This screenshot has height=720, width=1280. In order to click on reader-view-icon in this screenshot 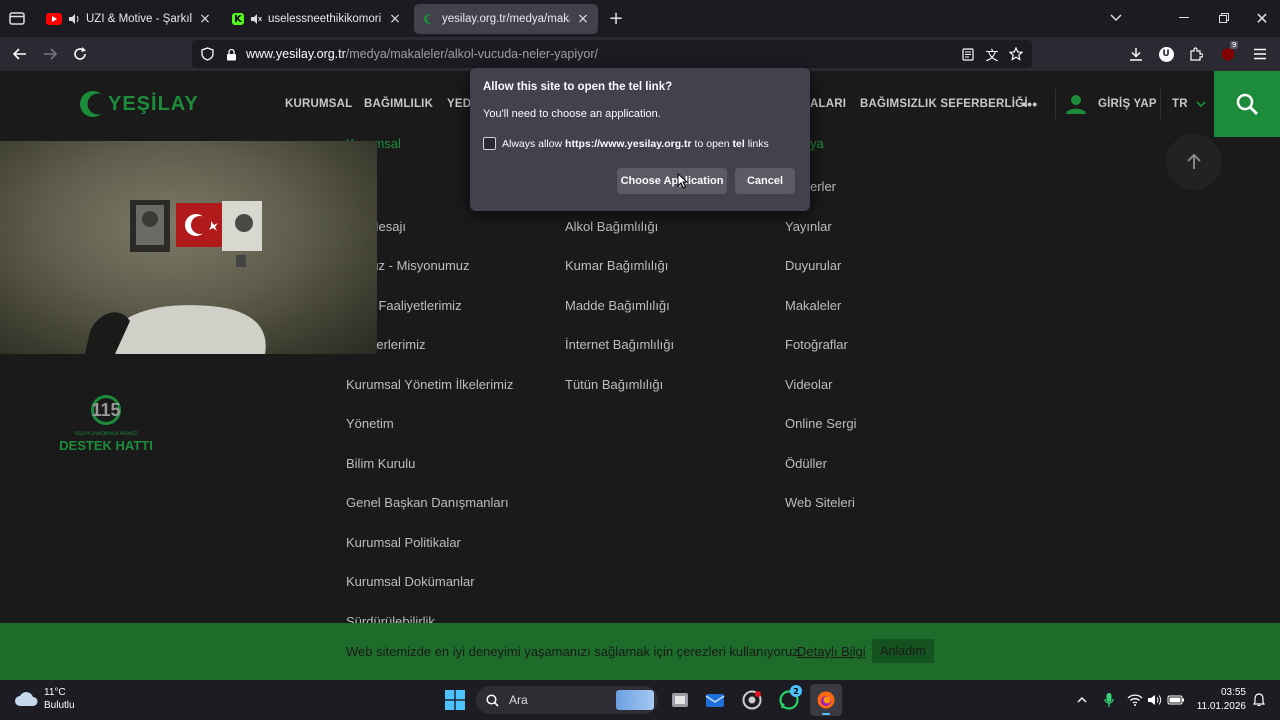, I will do `click(968, 54)`.